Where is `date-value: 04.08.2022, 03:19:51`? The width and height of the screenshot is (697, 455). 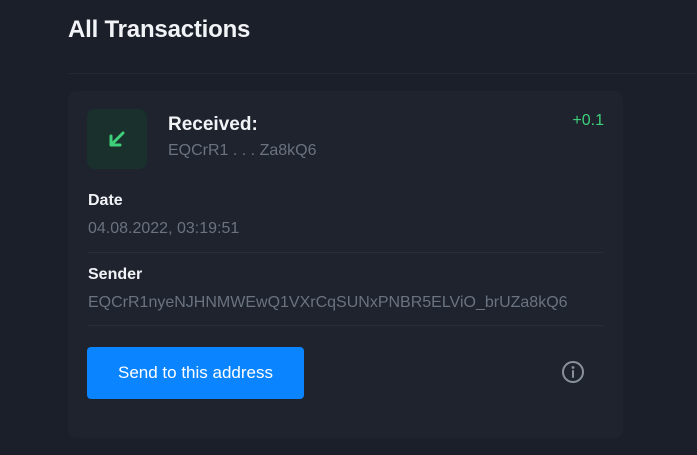
date-value: 04.08.2022, 03:19:51 is located at coordinates (164, 228).